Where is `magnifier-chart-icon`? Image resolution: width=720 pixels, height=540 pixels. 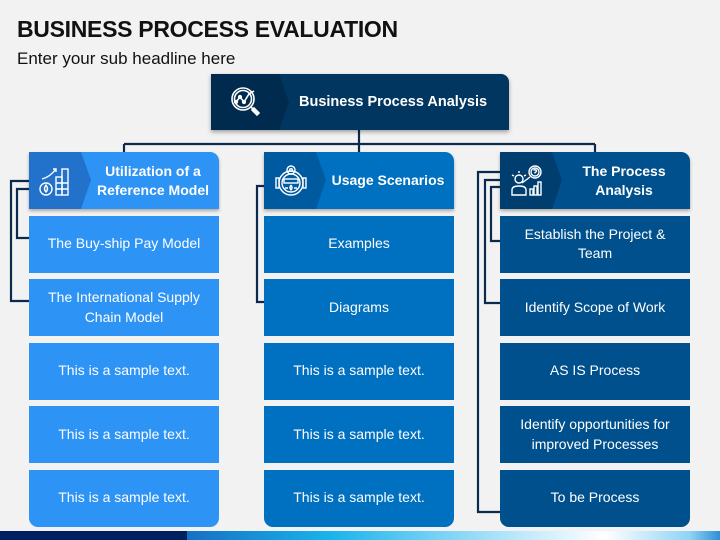 magnifier-chart-icon is located at coordinates (246, 102).